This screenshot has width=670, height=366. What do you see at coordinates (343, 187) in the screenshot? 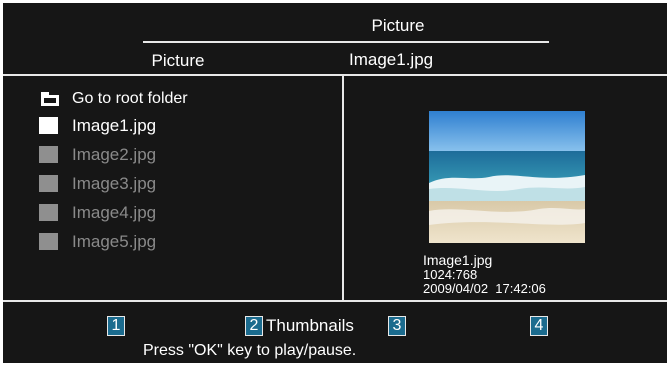
I see `panel-divider` at bounding box center [343, 187].